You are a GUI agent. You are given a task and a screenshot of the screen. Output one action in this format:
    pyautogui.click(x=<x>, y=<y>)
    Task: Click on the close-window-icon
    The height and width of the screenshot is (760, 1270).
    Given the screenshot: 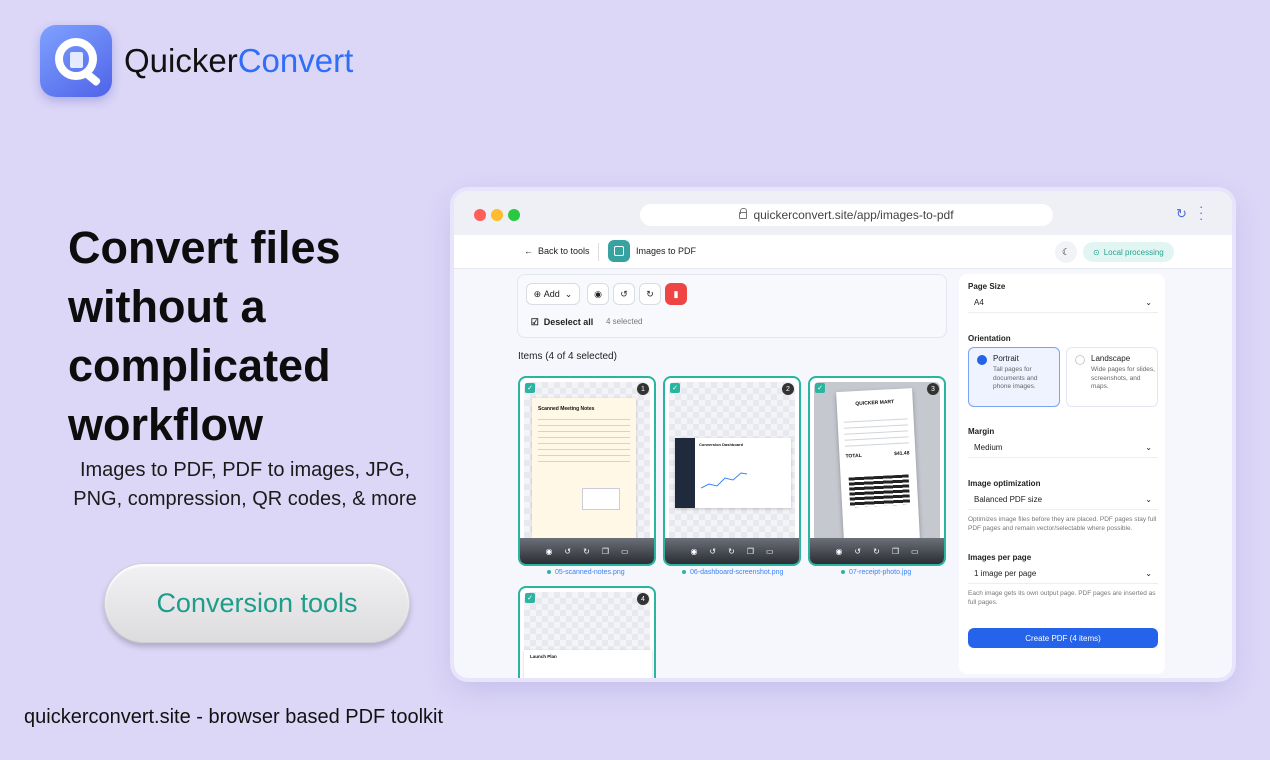 What is the action you would take?
    pyautogui.click(x=480, y=215)
    